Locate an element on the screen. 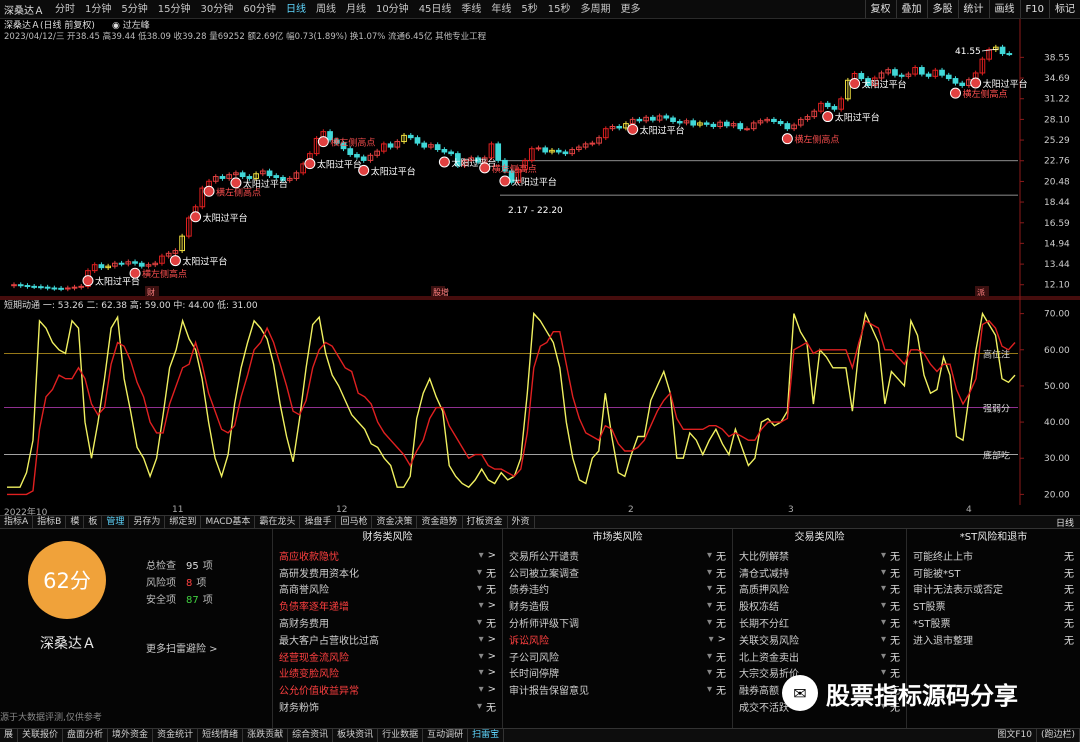 Image resolution: width=1080 pixels, height=742 pixels. risk-row: 最大客户占营收比过高 ▾ > is located at coordinates (387, 639).